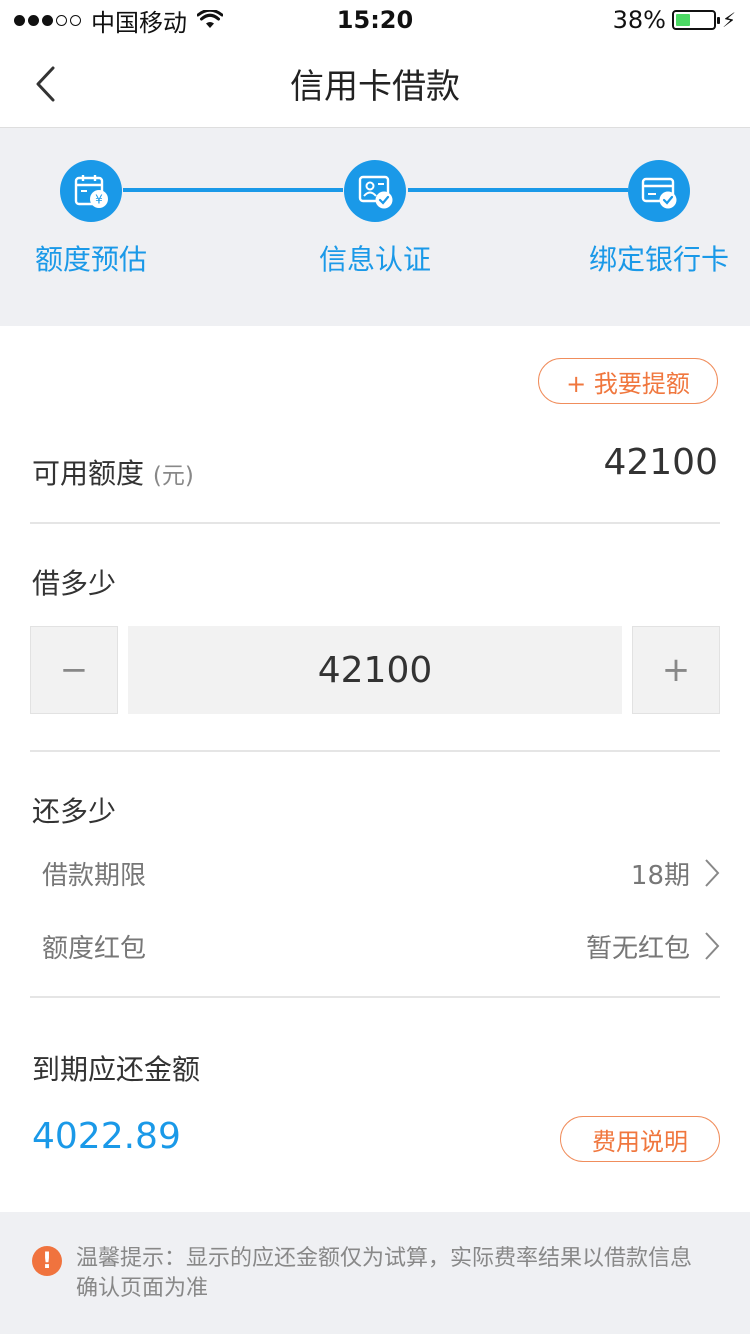 The height and width of the screenshot is (1334, 750). I want to click on red-packet-right: 暂无红包, so click(653, 946).